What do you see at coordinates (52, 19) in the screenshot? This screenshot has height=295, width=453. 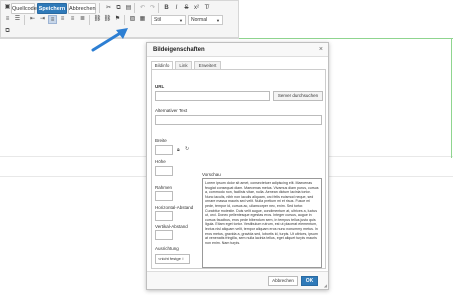 I see `align-left-icon: ≡` at bounding box center [52, 19].